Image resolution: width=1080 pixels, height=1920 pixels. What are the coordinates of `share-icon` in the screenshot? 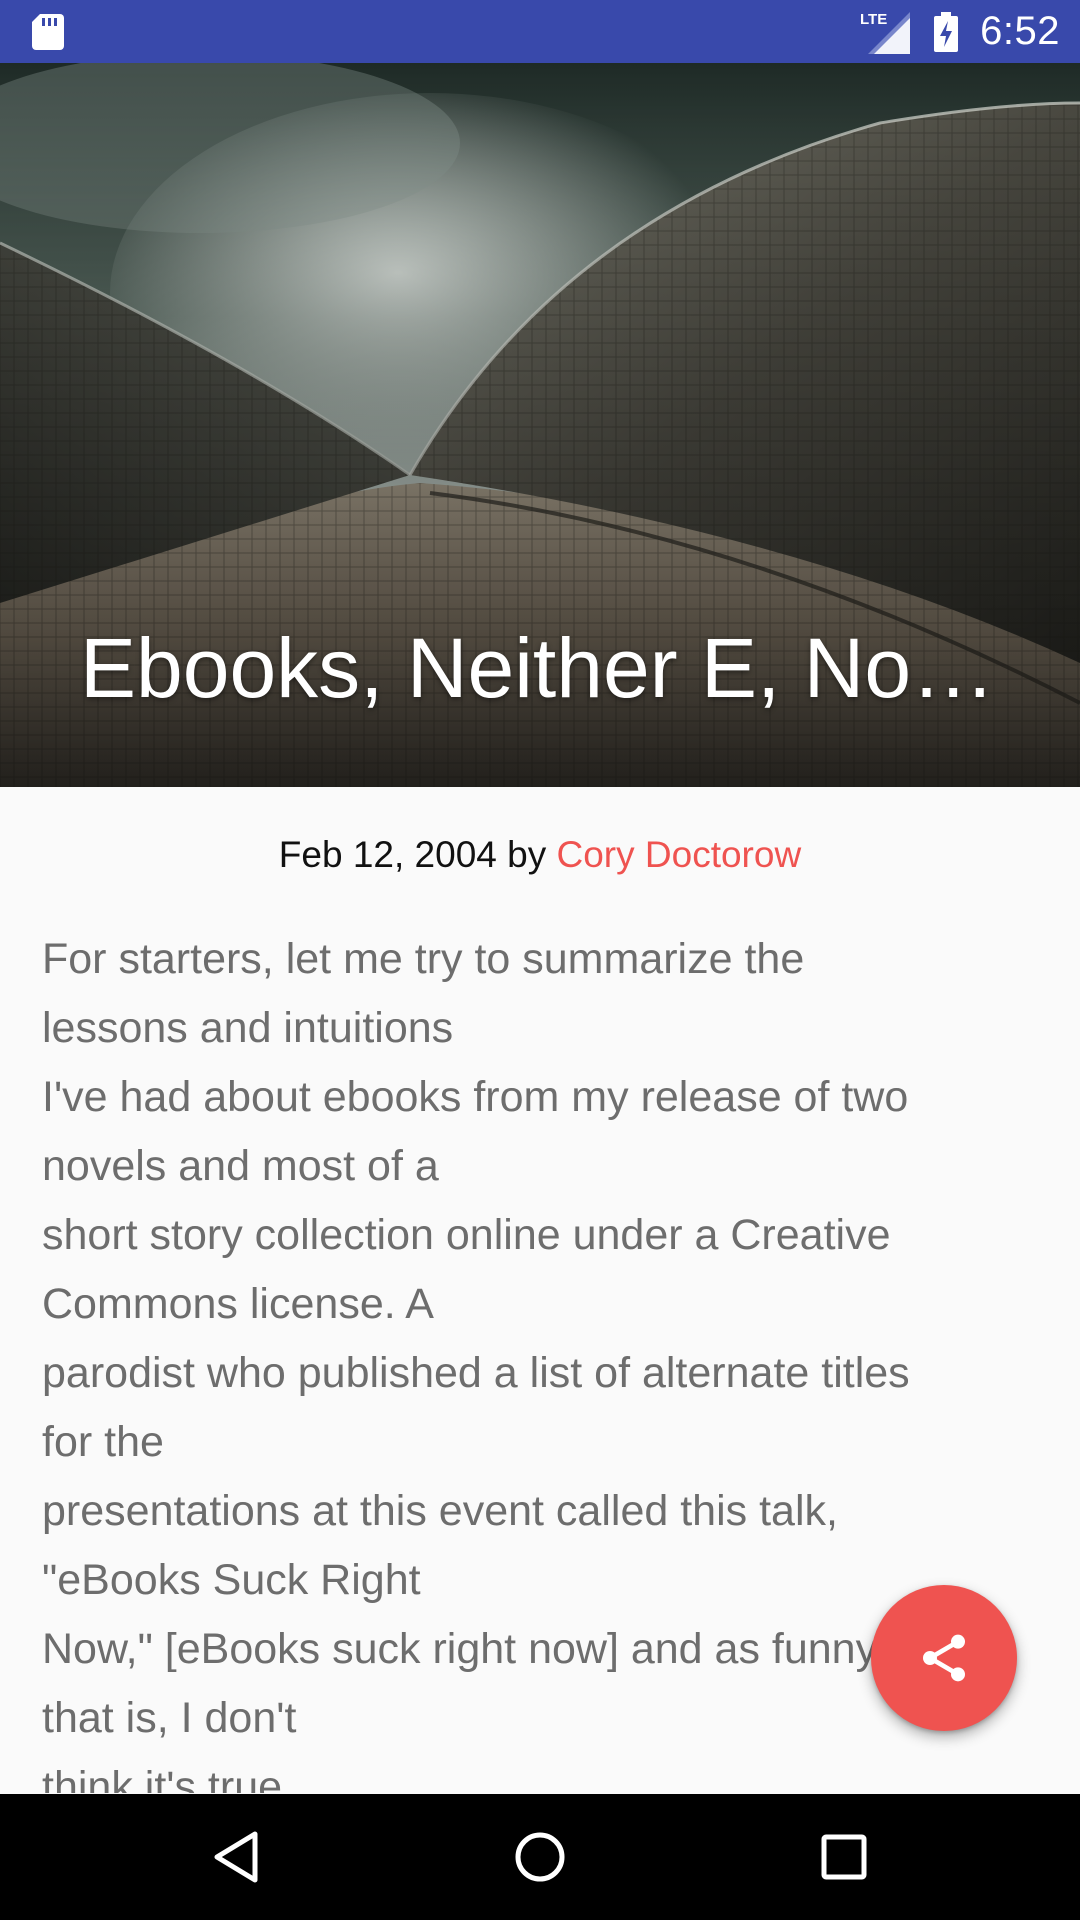 It's located at (944, 1658).